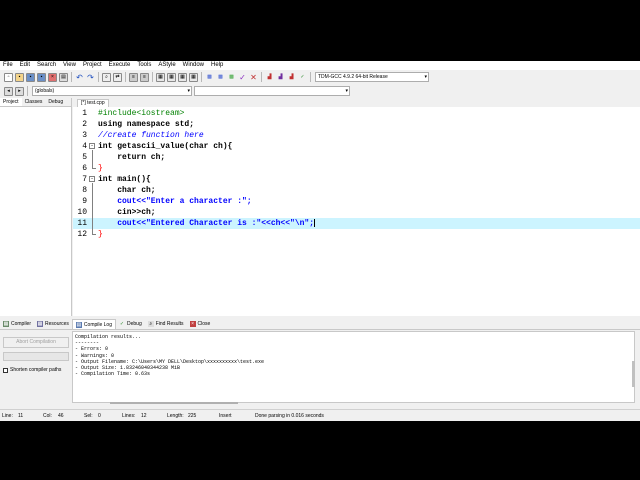 This screenshot has height=480, width=640. Describe the element at coordinates (217, 65) in the screenshot. I see `menu-help: Help` at that location.